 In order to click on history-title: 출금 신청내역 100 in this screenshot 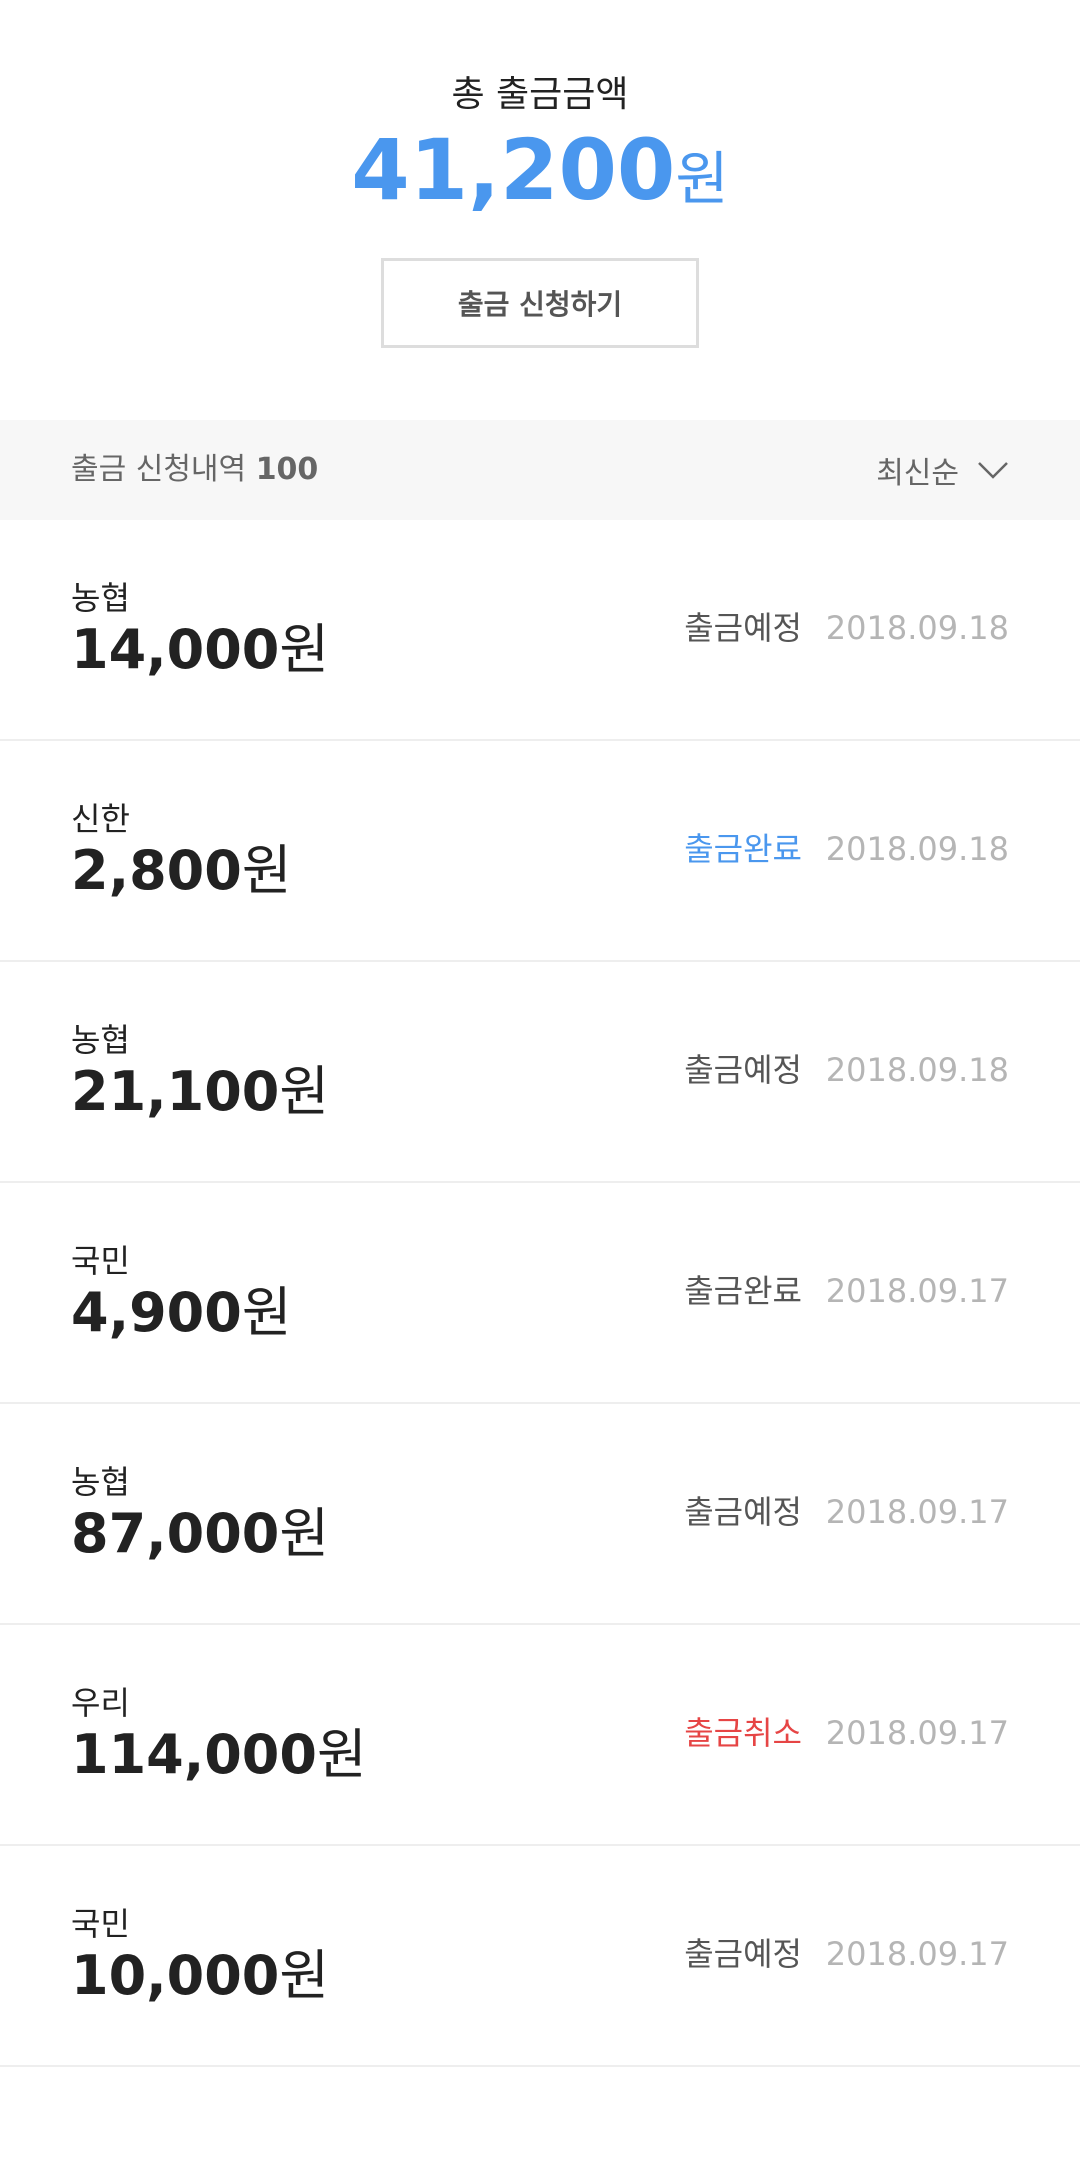, I will do `click(194, 470)`.